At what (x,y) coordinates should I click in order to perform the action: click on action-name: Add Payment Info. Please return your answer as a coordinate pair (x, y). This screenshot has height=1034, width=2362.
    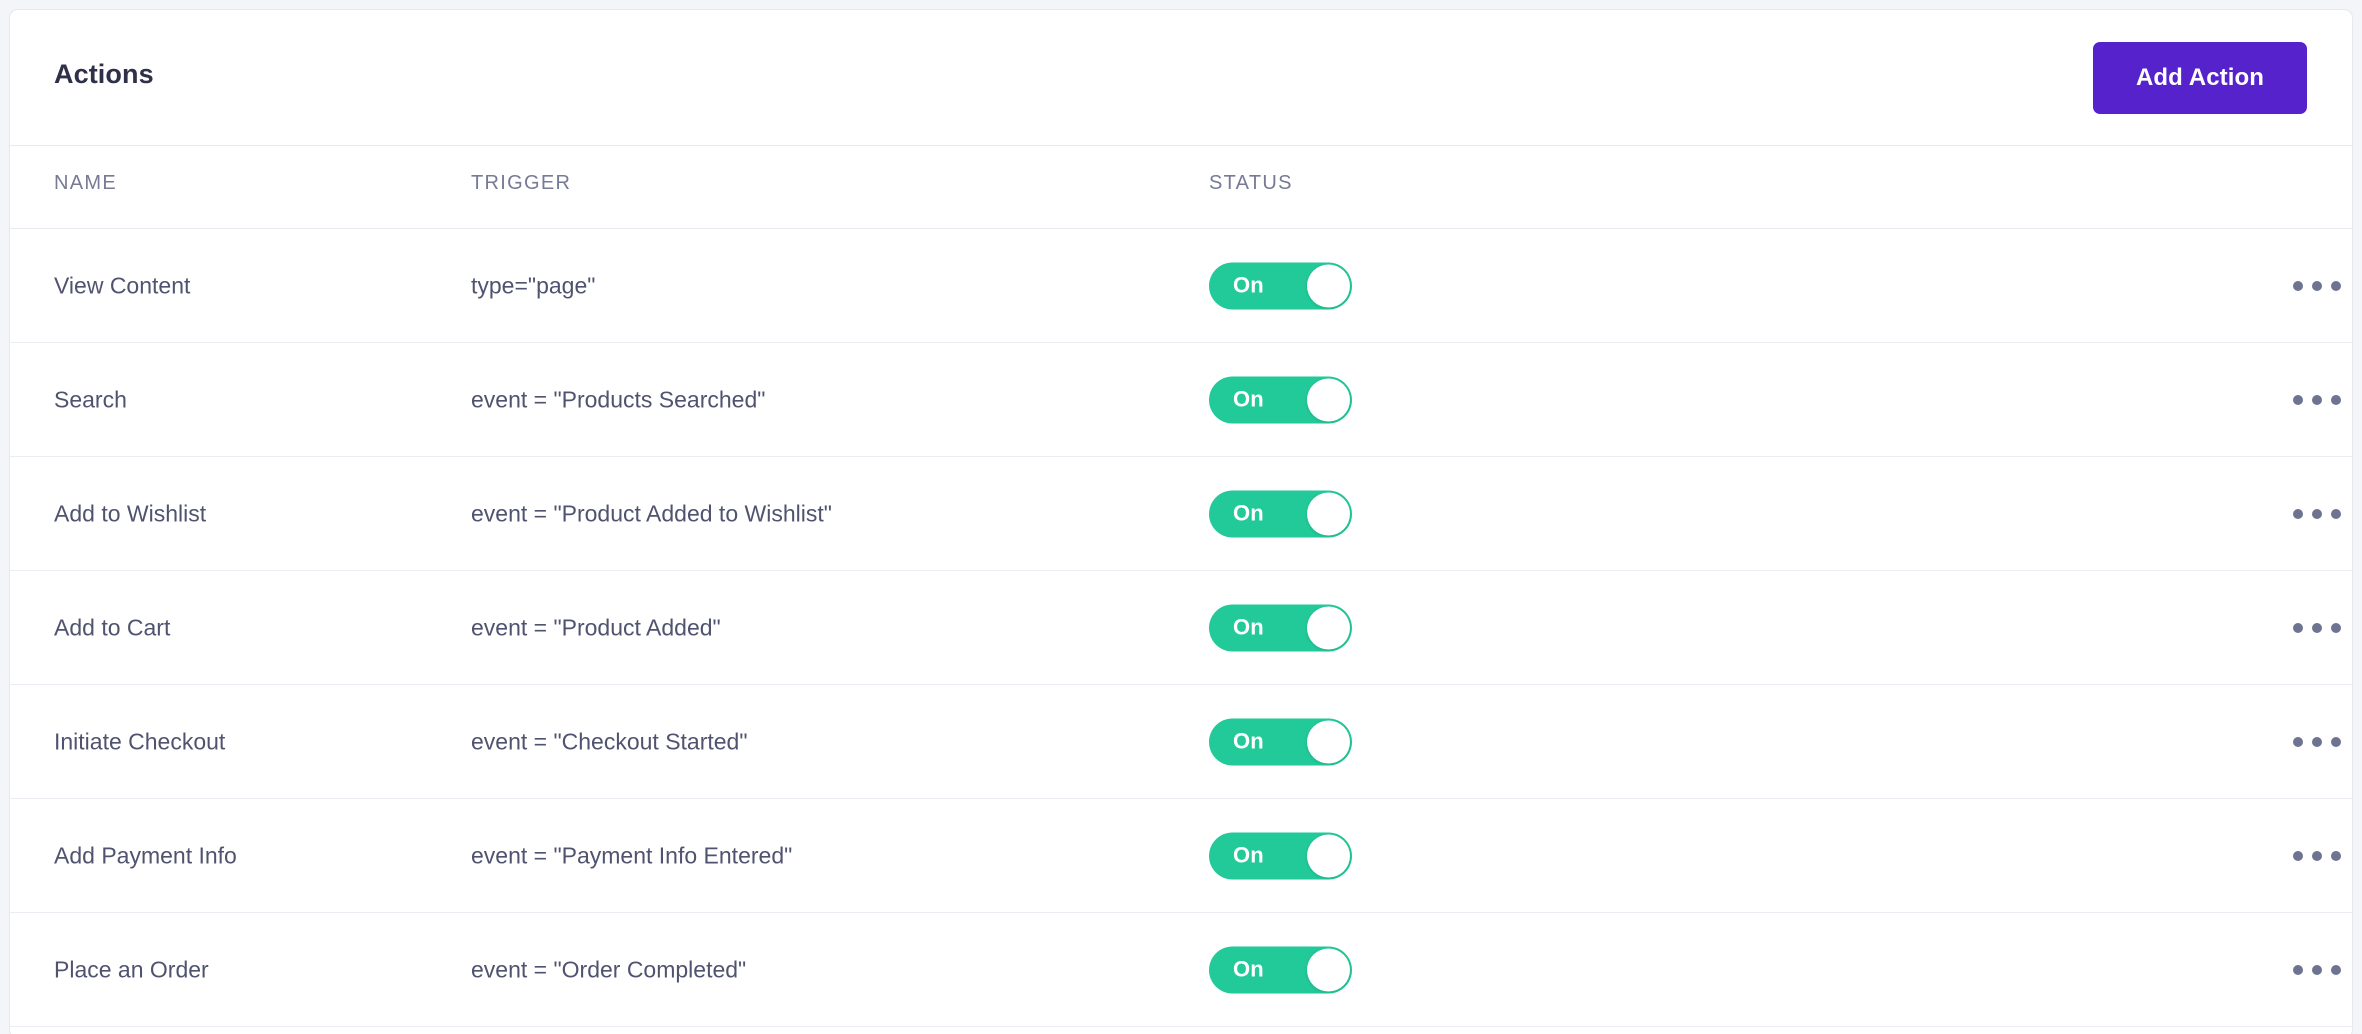
    Looking at the image, I should click on (145, 855).